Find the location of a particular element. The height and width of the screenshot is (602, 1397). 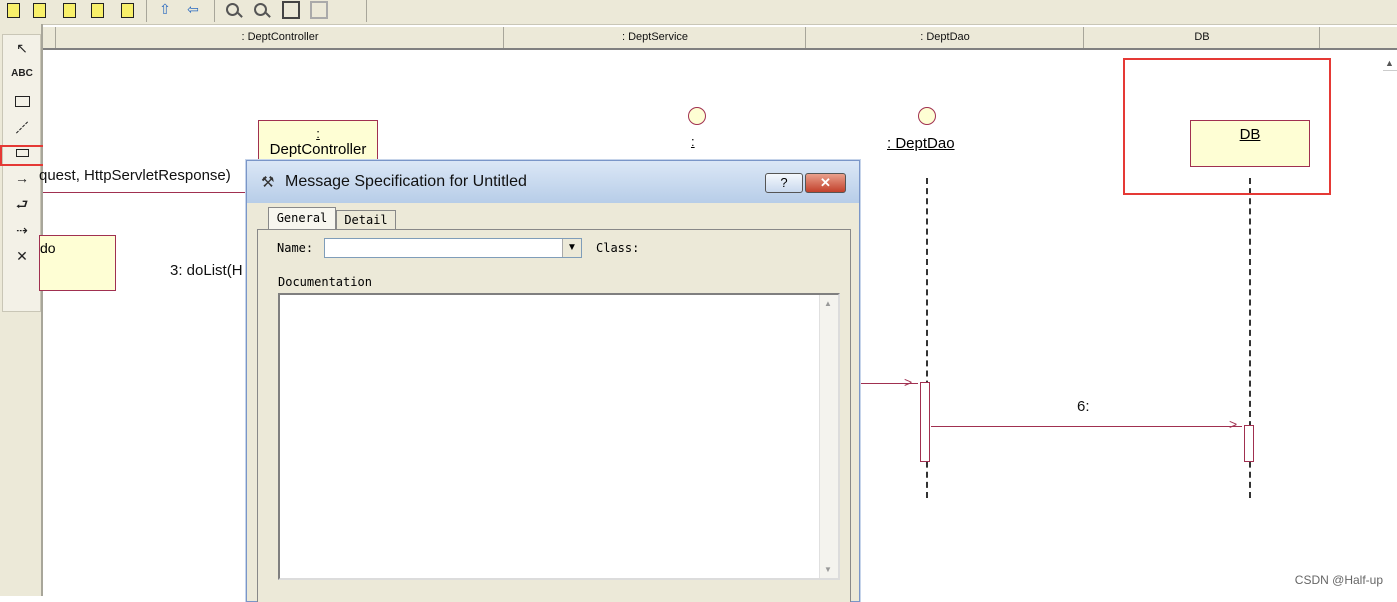

new-file-icon is located at coordinates (13, 10).